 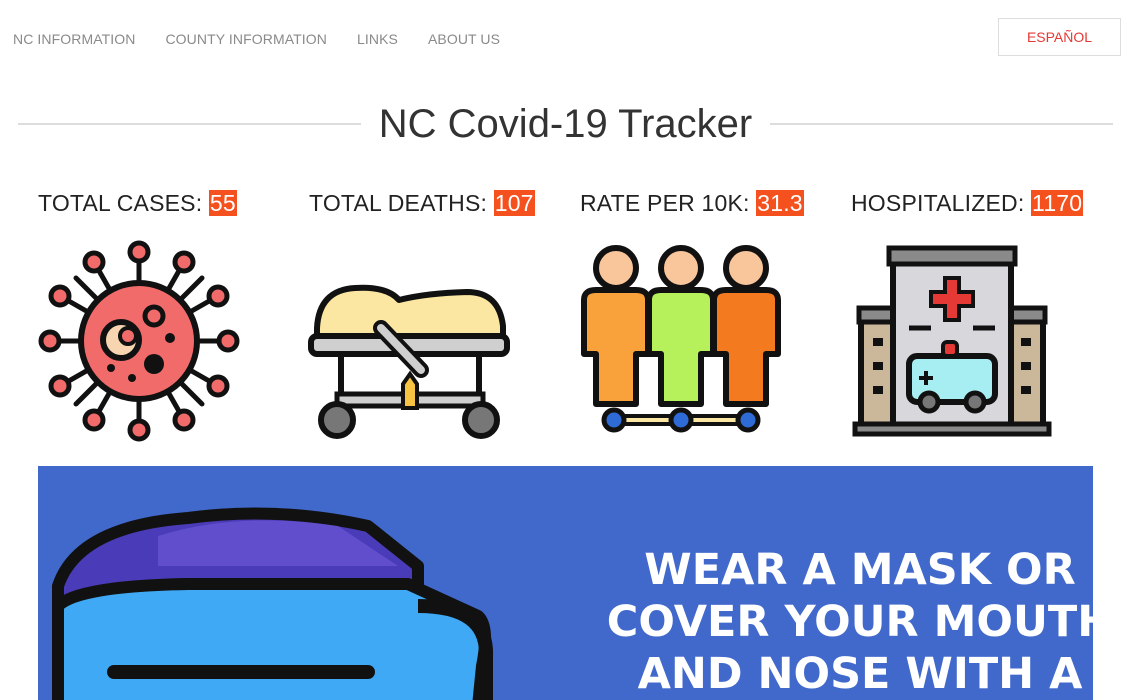 What do you see at coordinates (222, 203) in the screenshot?
I see `stat-value: 55` at bounding box center [222, 203].